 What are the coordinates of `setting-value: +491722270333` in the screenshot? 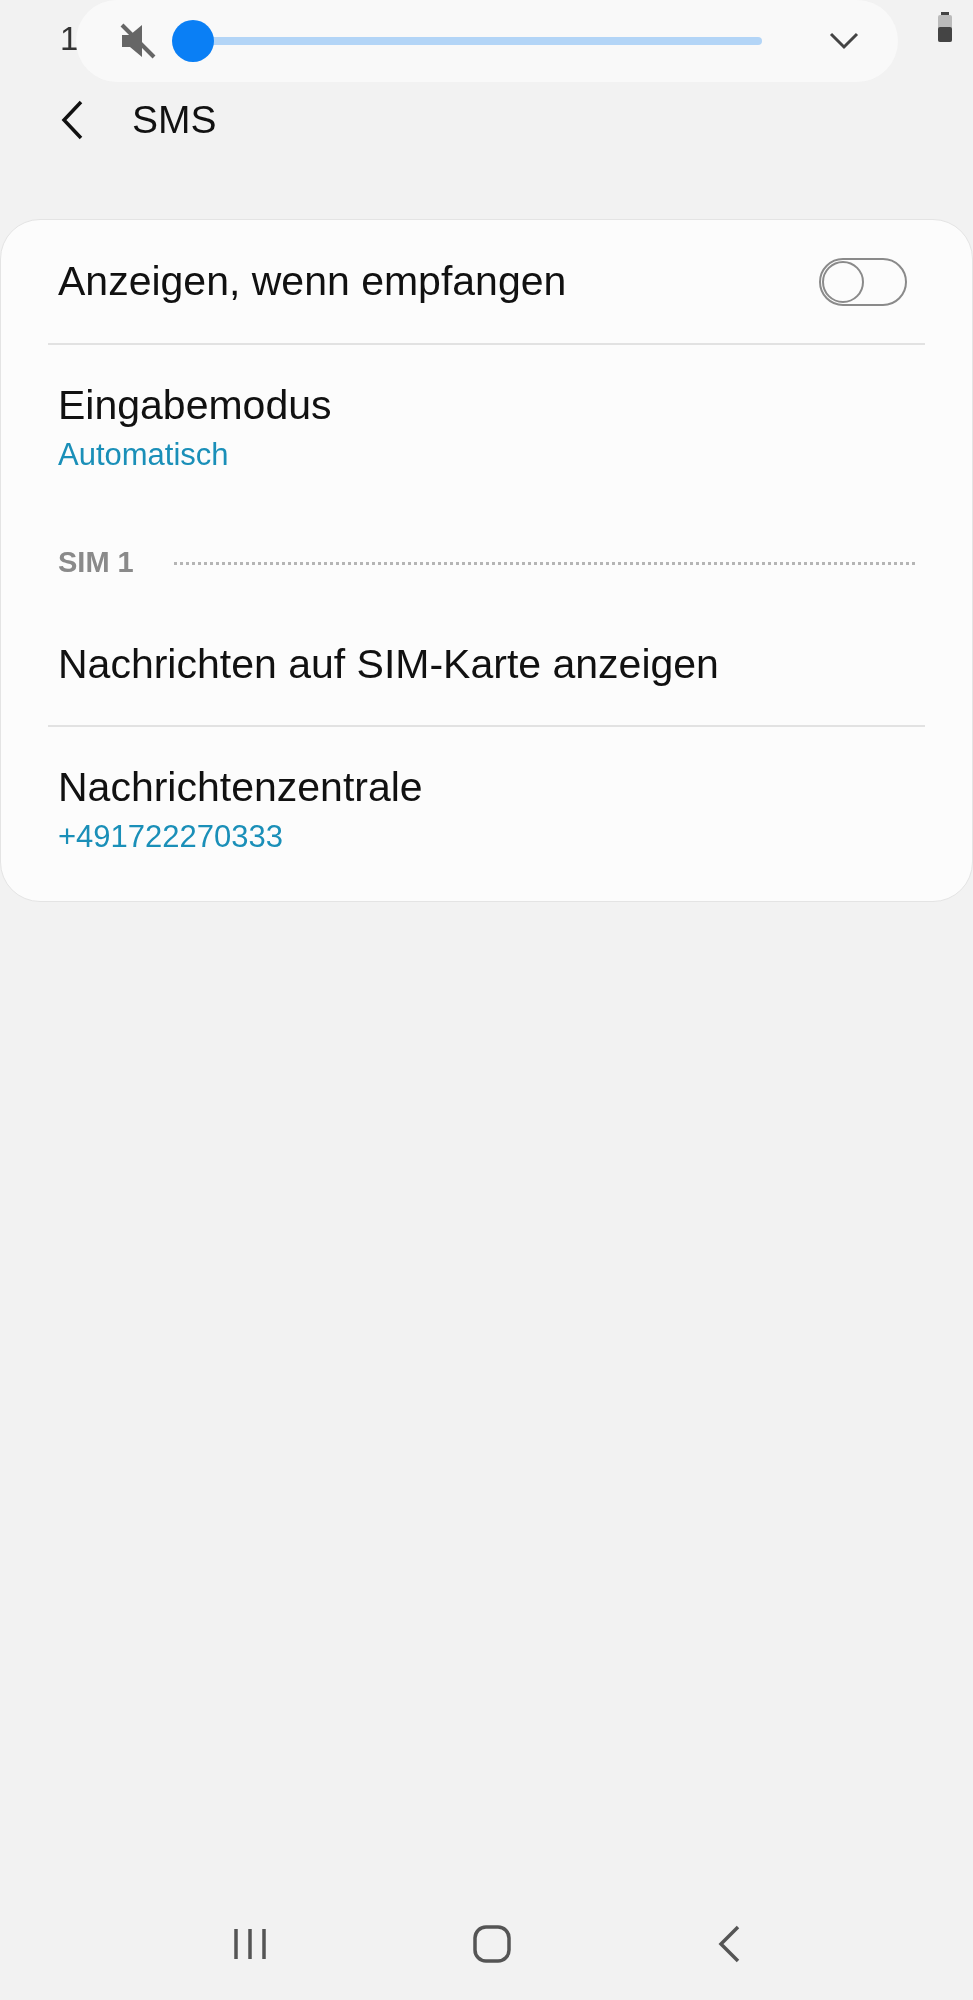 It's located at (171, 837).